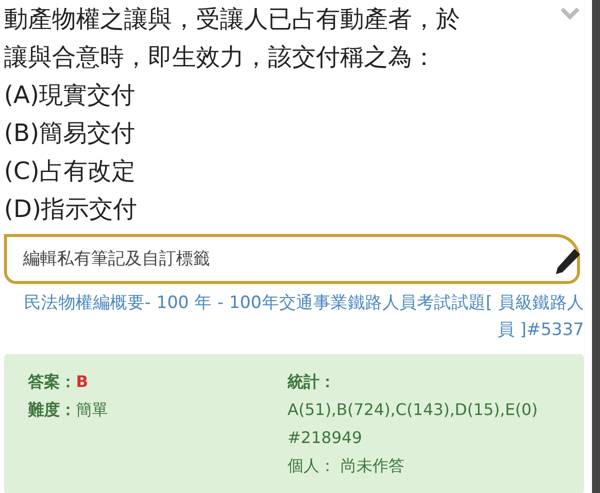  What do you see at coordinates (52, 381) in the screenshot?
I see `answer-label: 答案：` at bounding box center [52, 381].